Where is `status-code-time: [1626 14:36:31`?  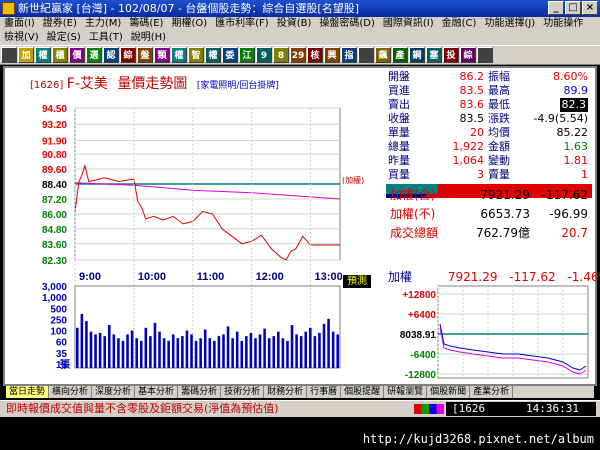
status-code-time: [1626 14:36:31 is located at coordinates (521, 409).